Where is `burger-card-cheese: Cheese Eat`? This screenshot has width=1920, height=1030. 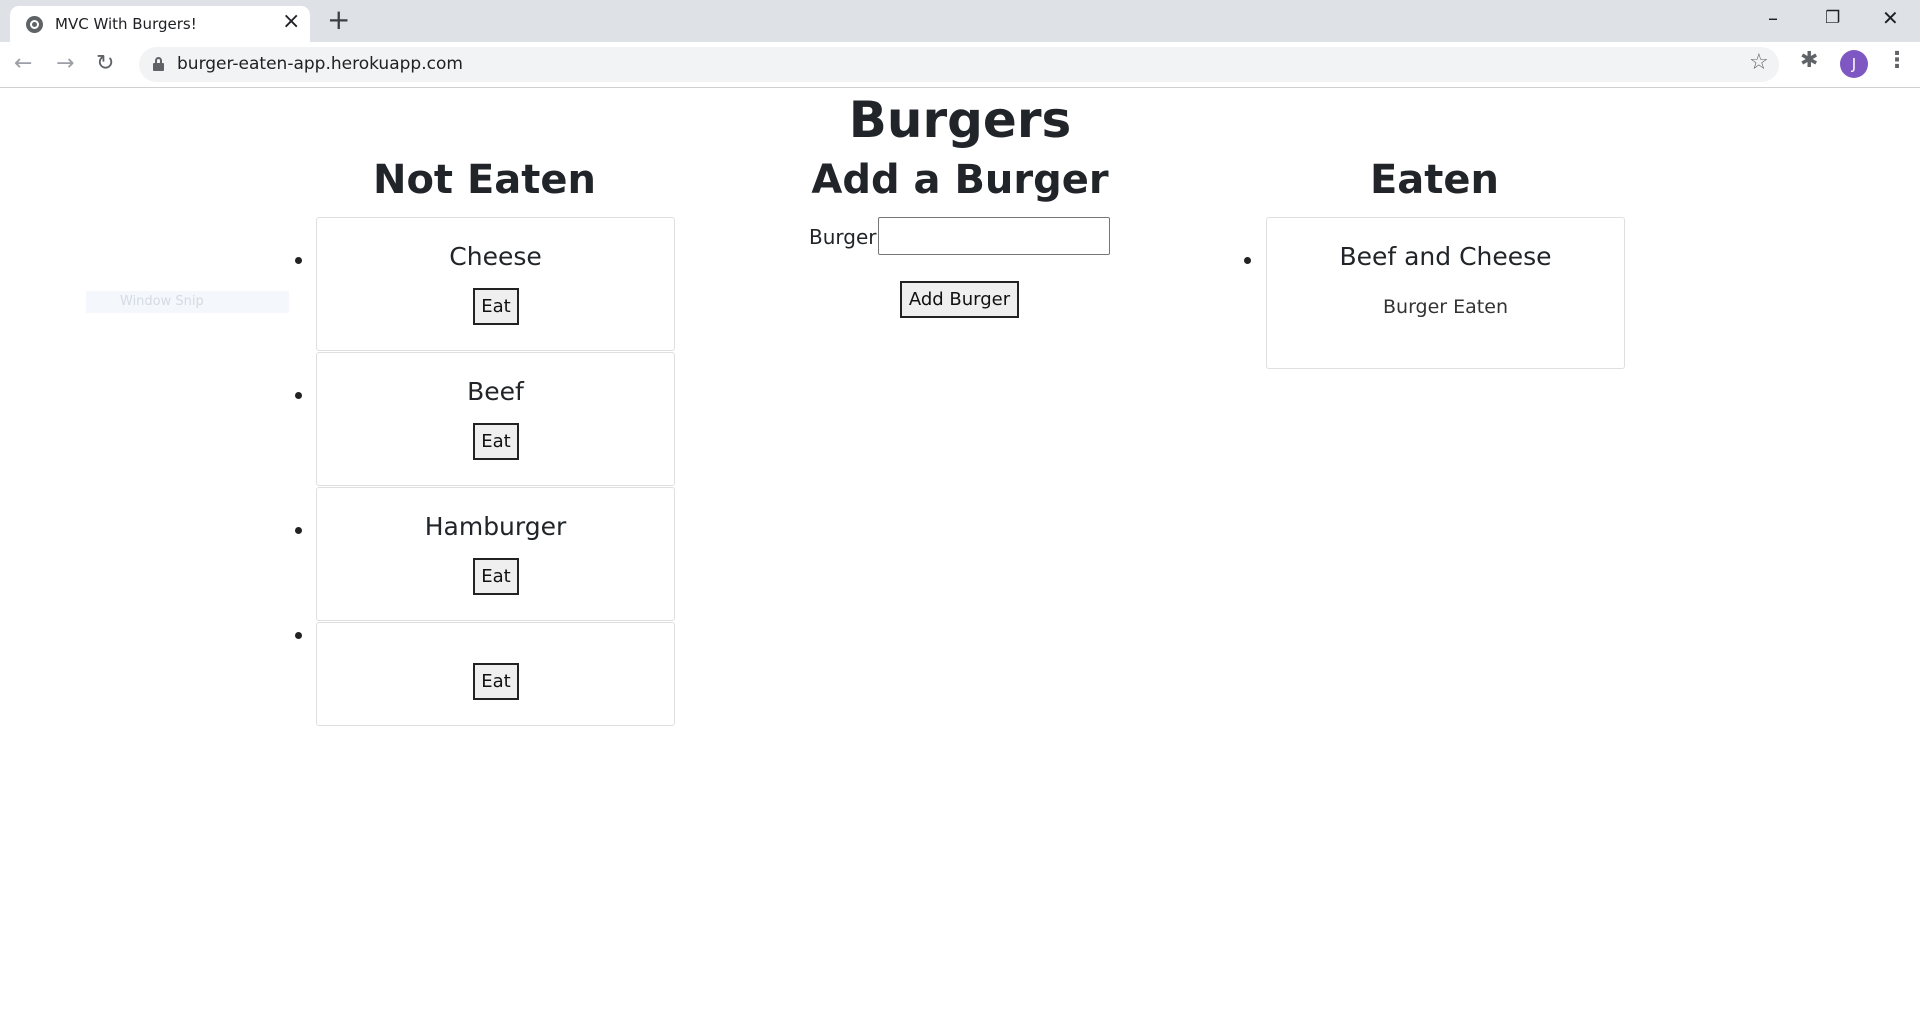
burger-card-cheese: Cheese Eat is located at coordinates (495, 284).